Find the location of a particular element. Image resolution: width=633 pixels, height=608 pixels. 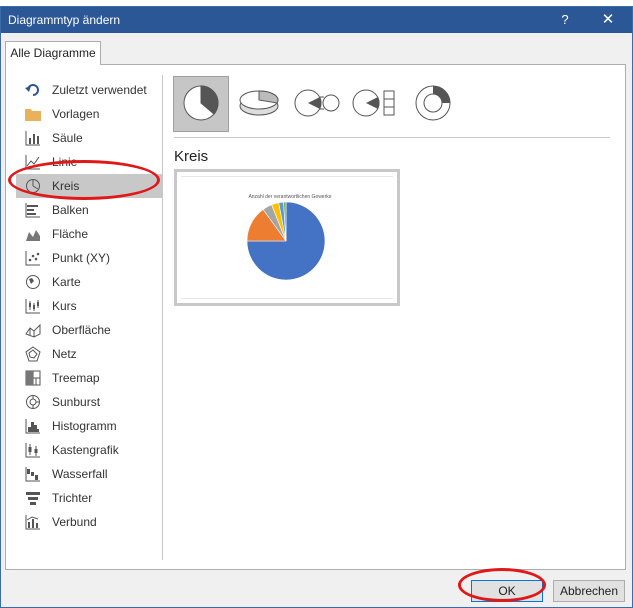

pie-chart-icon is located at coordinates (33, 186).